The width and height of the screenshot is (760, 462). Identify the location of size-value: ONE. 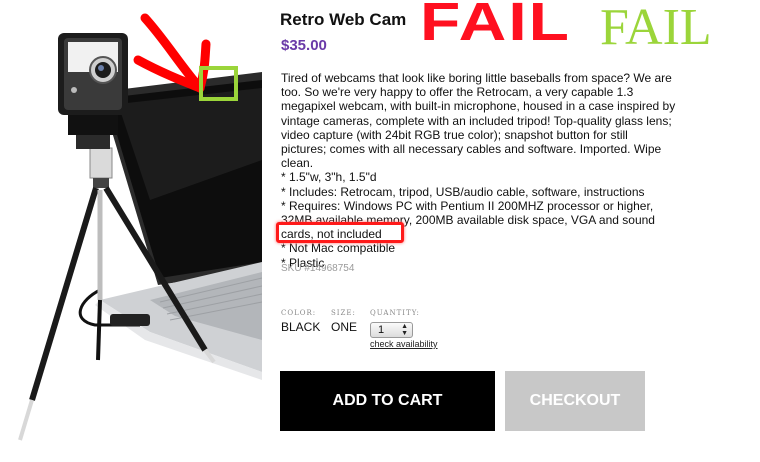
(344, 327).